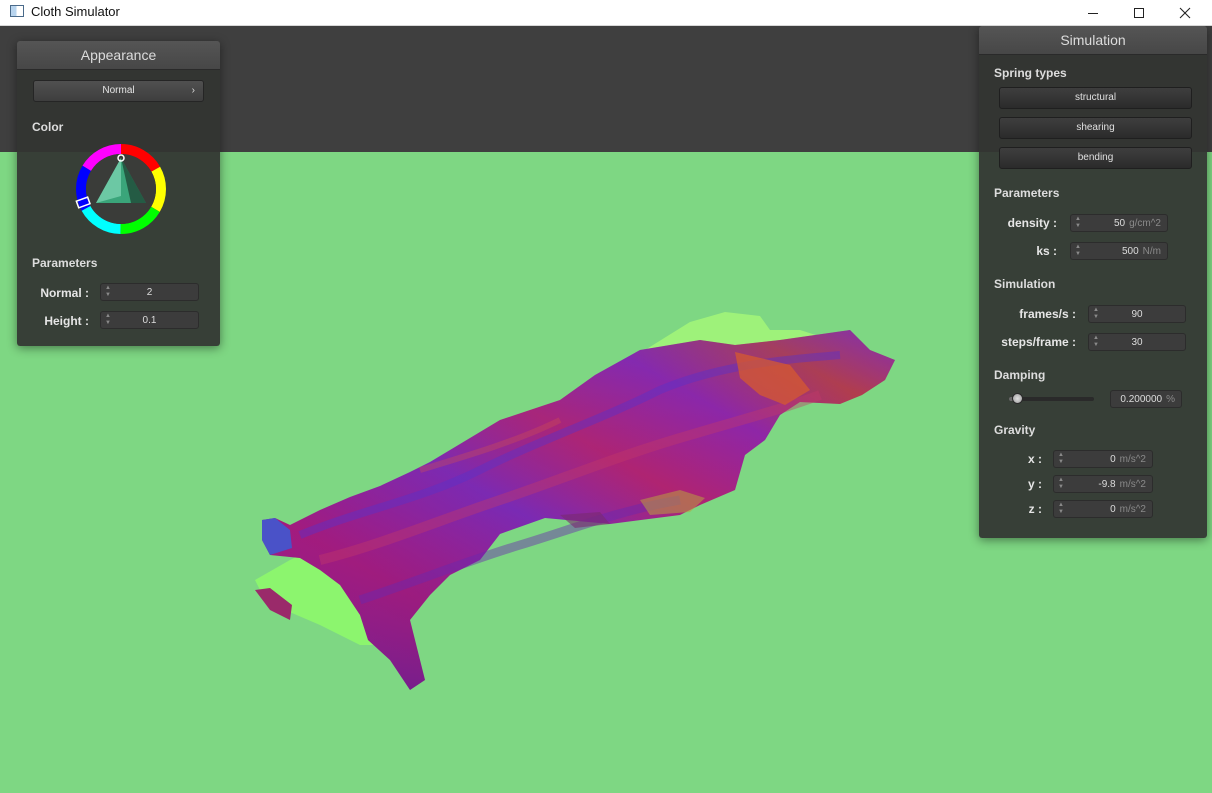 This screenshot has width=1212, height=793. I want to click on spring-types-label: Spring types, so click(1030, 73).